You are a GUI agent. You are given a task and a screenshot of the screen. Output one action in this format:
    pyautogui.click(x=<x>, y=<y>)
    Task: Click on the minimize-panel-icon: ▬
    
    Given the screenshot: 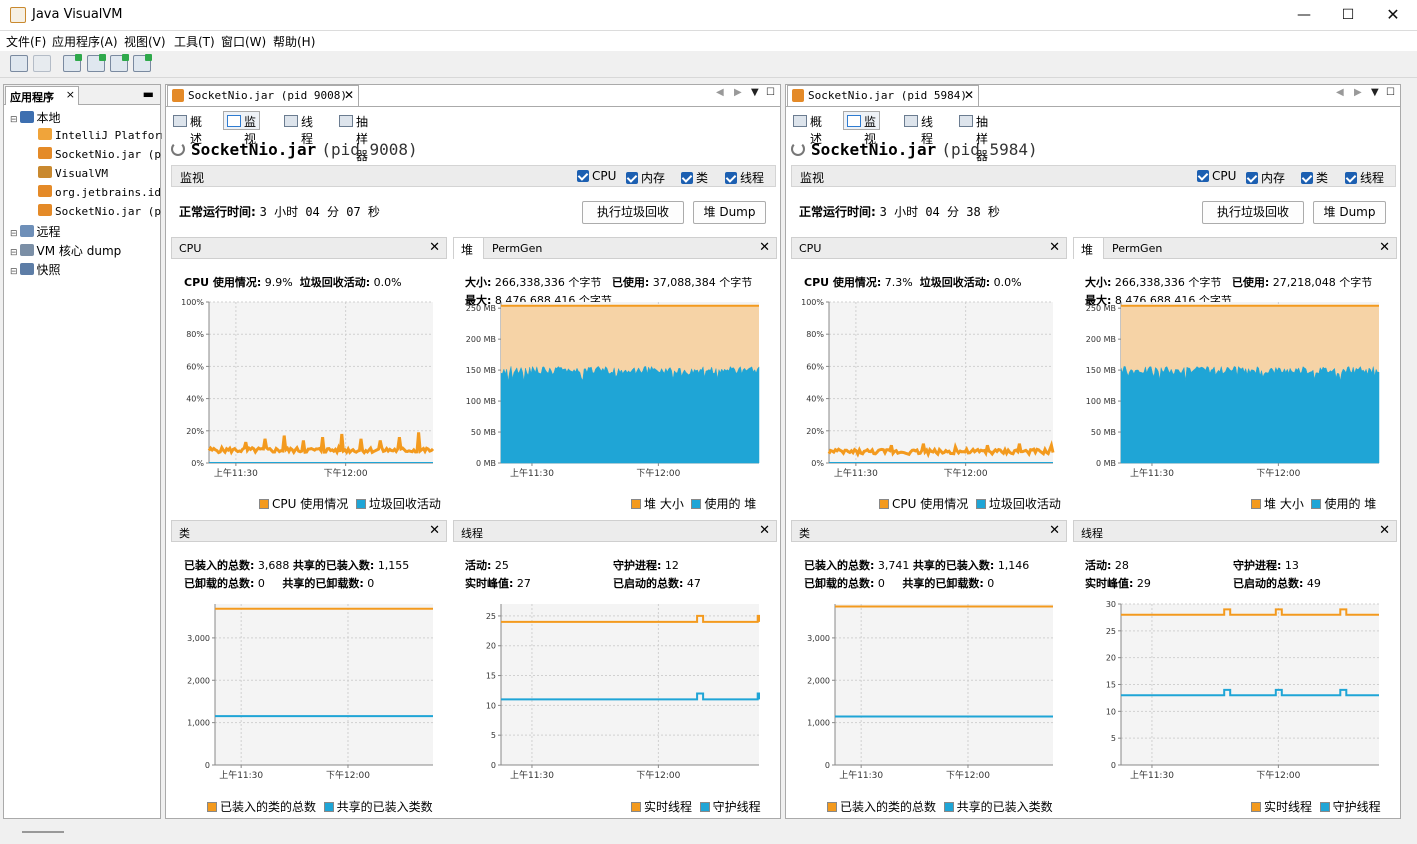 What is the action you would take?
    pyautogui.click(x=148, y=94)
    